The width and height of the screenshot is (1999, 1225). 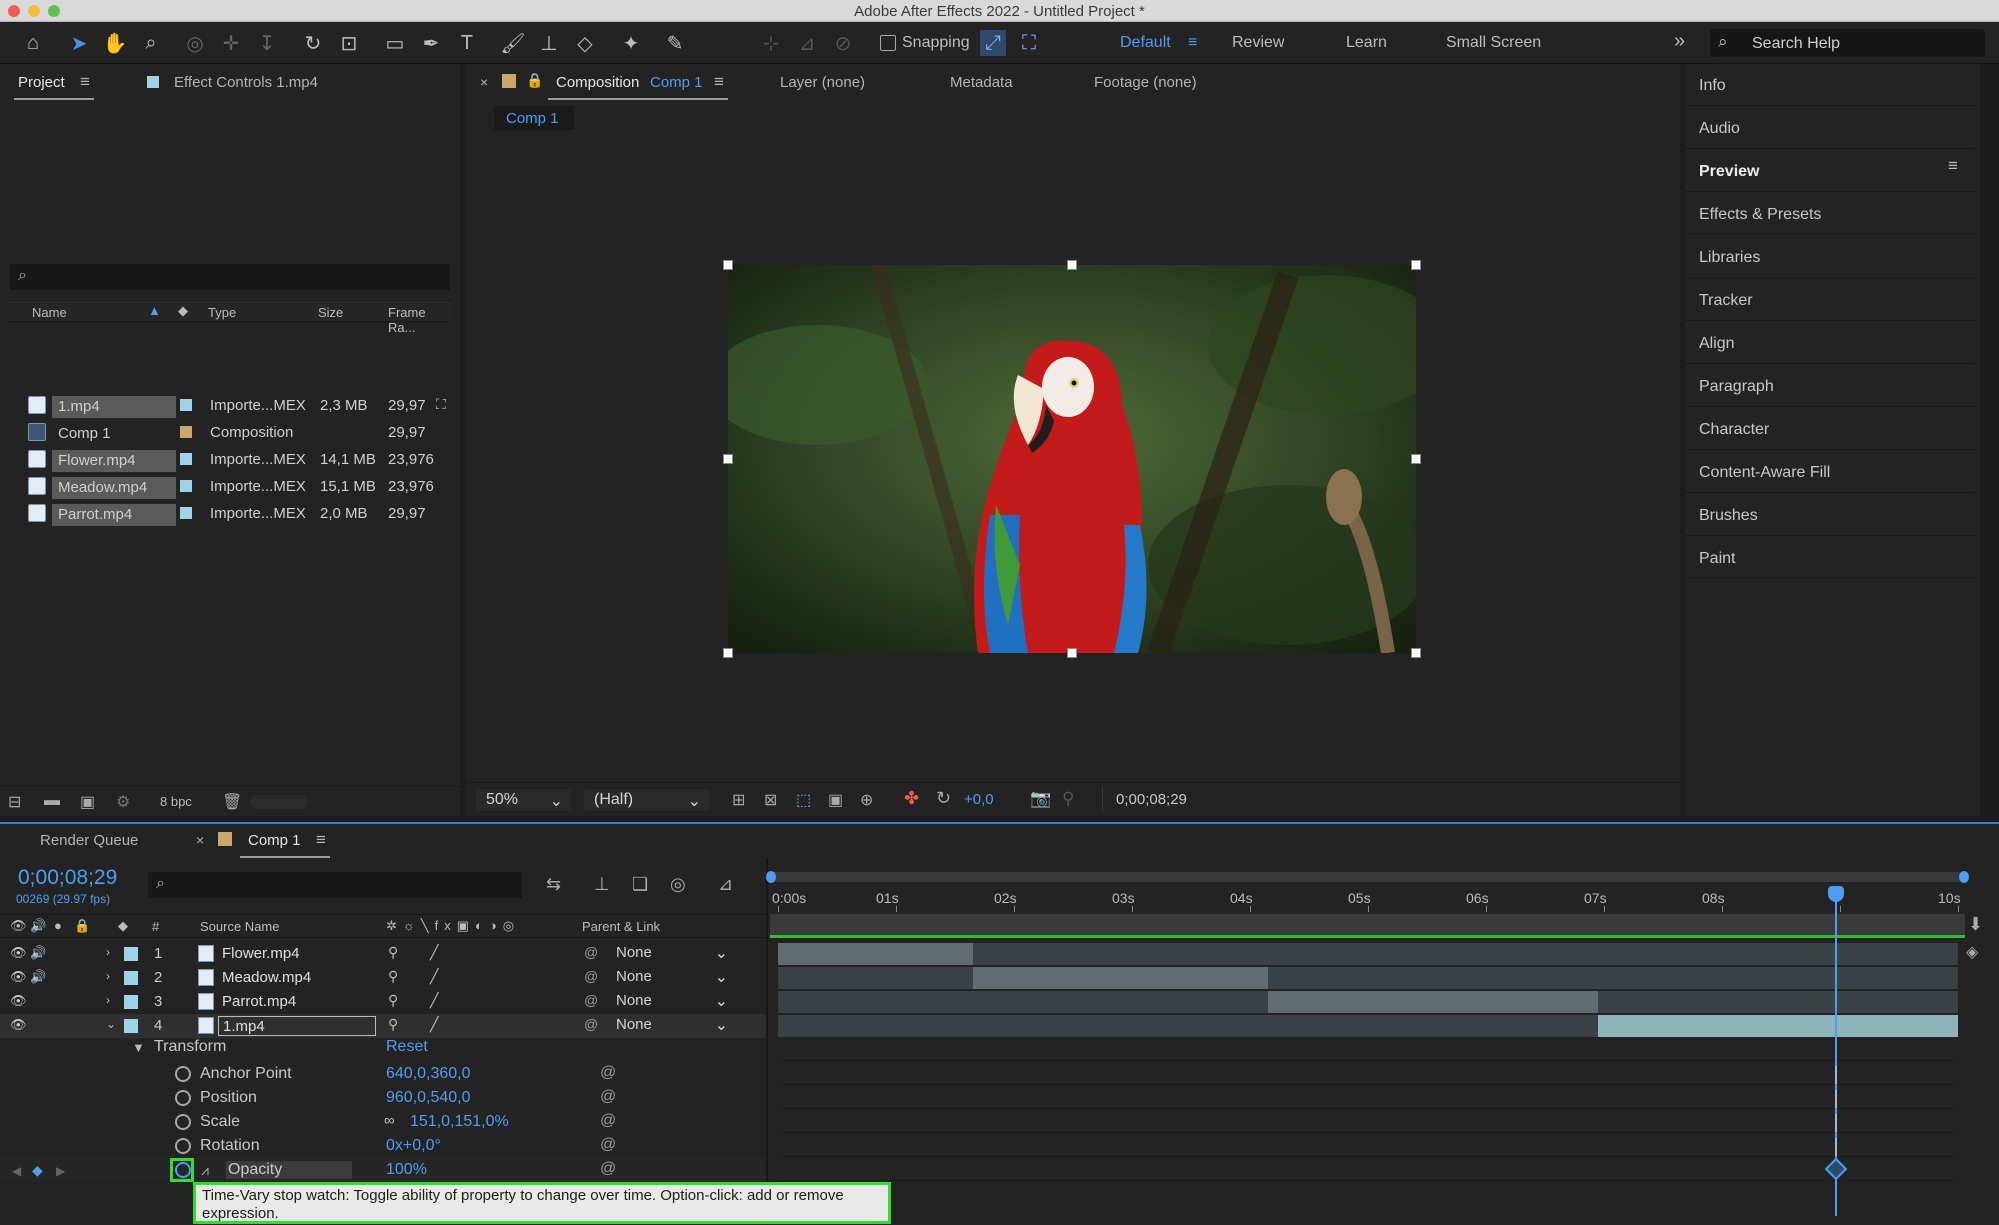 What do you see at coordinates (1367, 877) in the screenshot?
I see `work-area-bar` at bounding box center [1367, 877].